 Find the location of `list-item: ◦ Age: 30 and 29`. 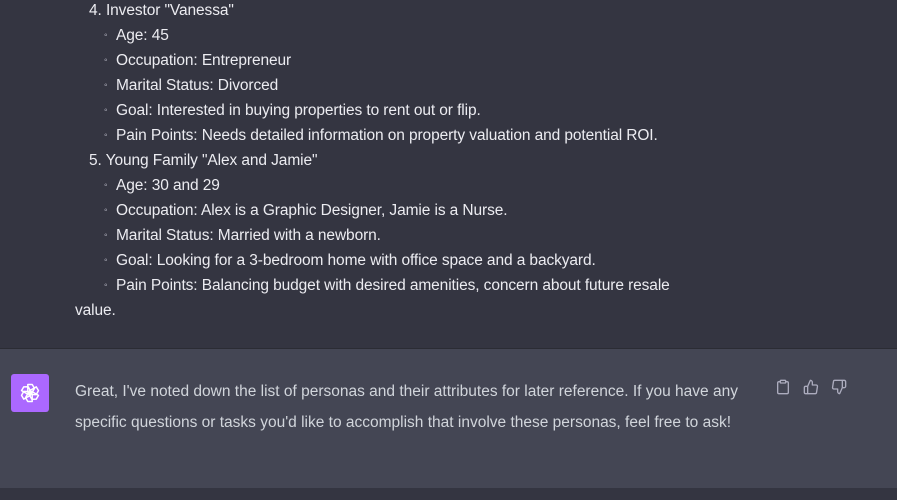

list-item: ◦ Age: 30 and 29 is located at coordinates (162, 185).